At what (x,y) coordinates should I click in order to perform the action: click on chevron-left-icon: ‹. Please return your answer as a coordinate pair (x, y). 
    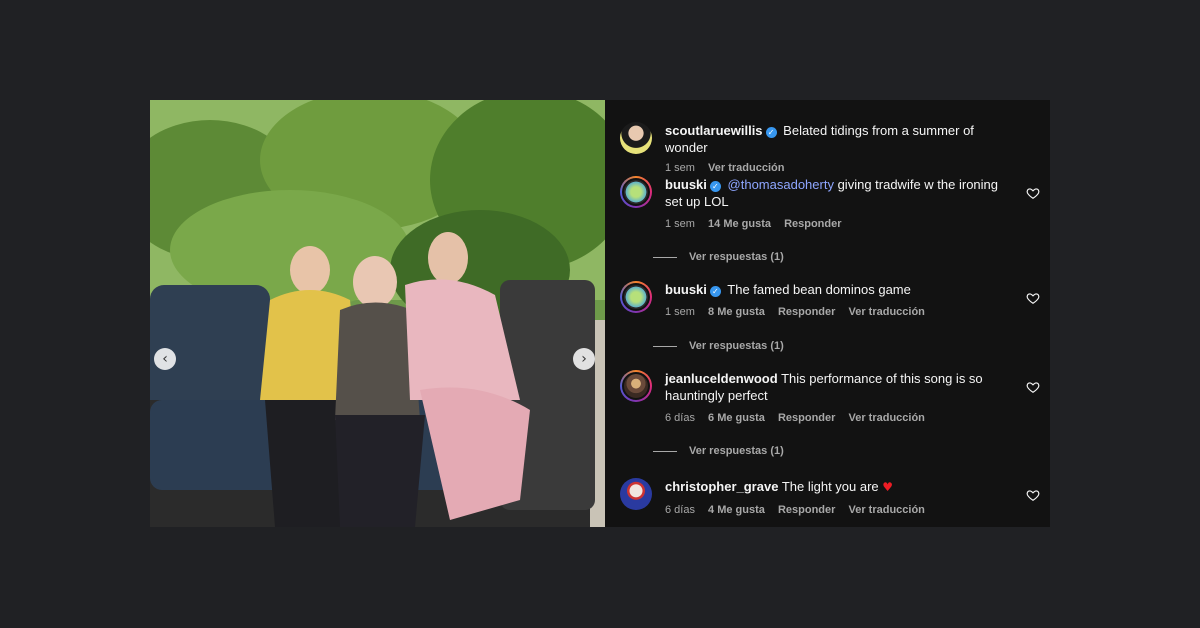
    Looking at the image, I should click on (165, 359).